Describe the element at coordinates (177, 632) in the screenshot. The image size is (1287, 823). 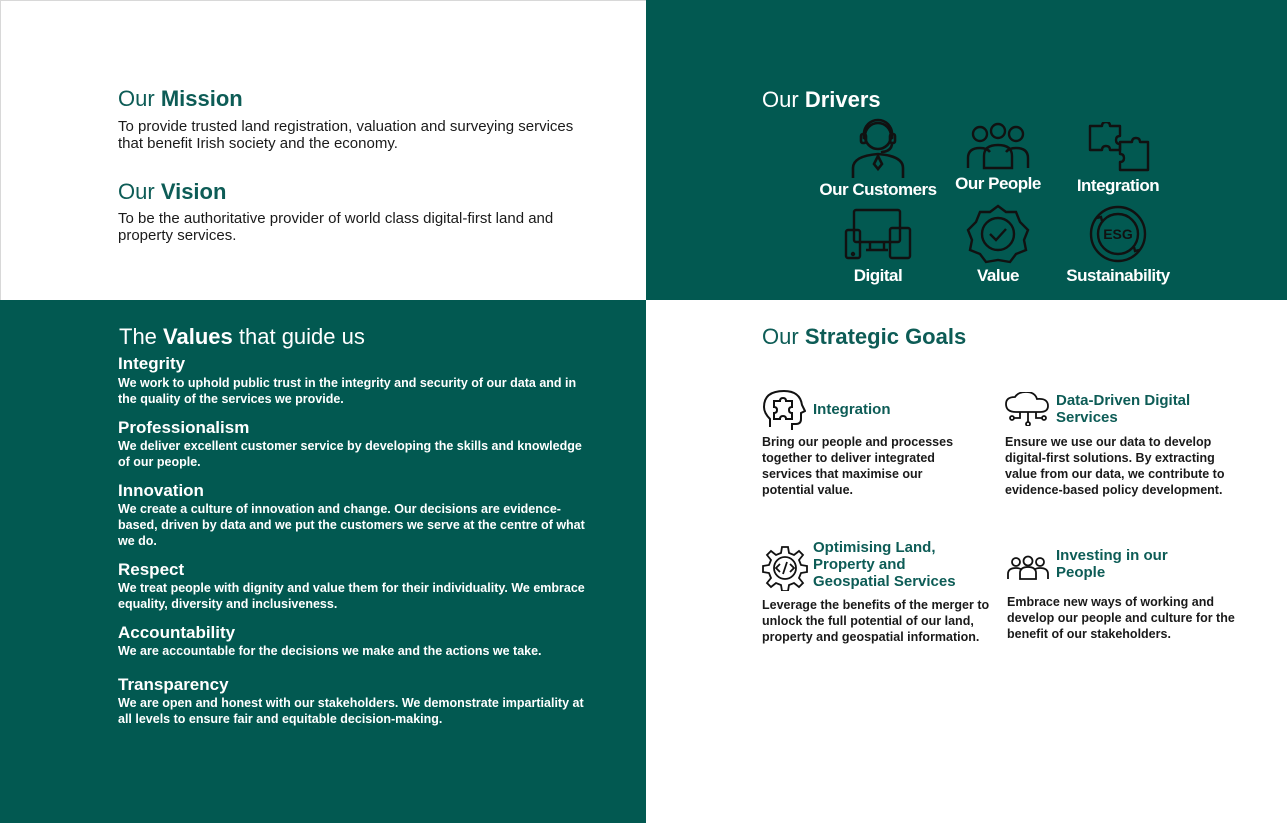
I see `value-title: Accountability` at that location.